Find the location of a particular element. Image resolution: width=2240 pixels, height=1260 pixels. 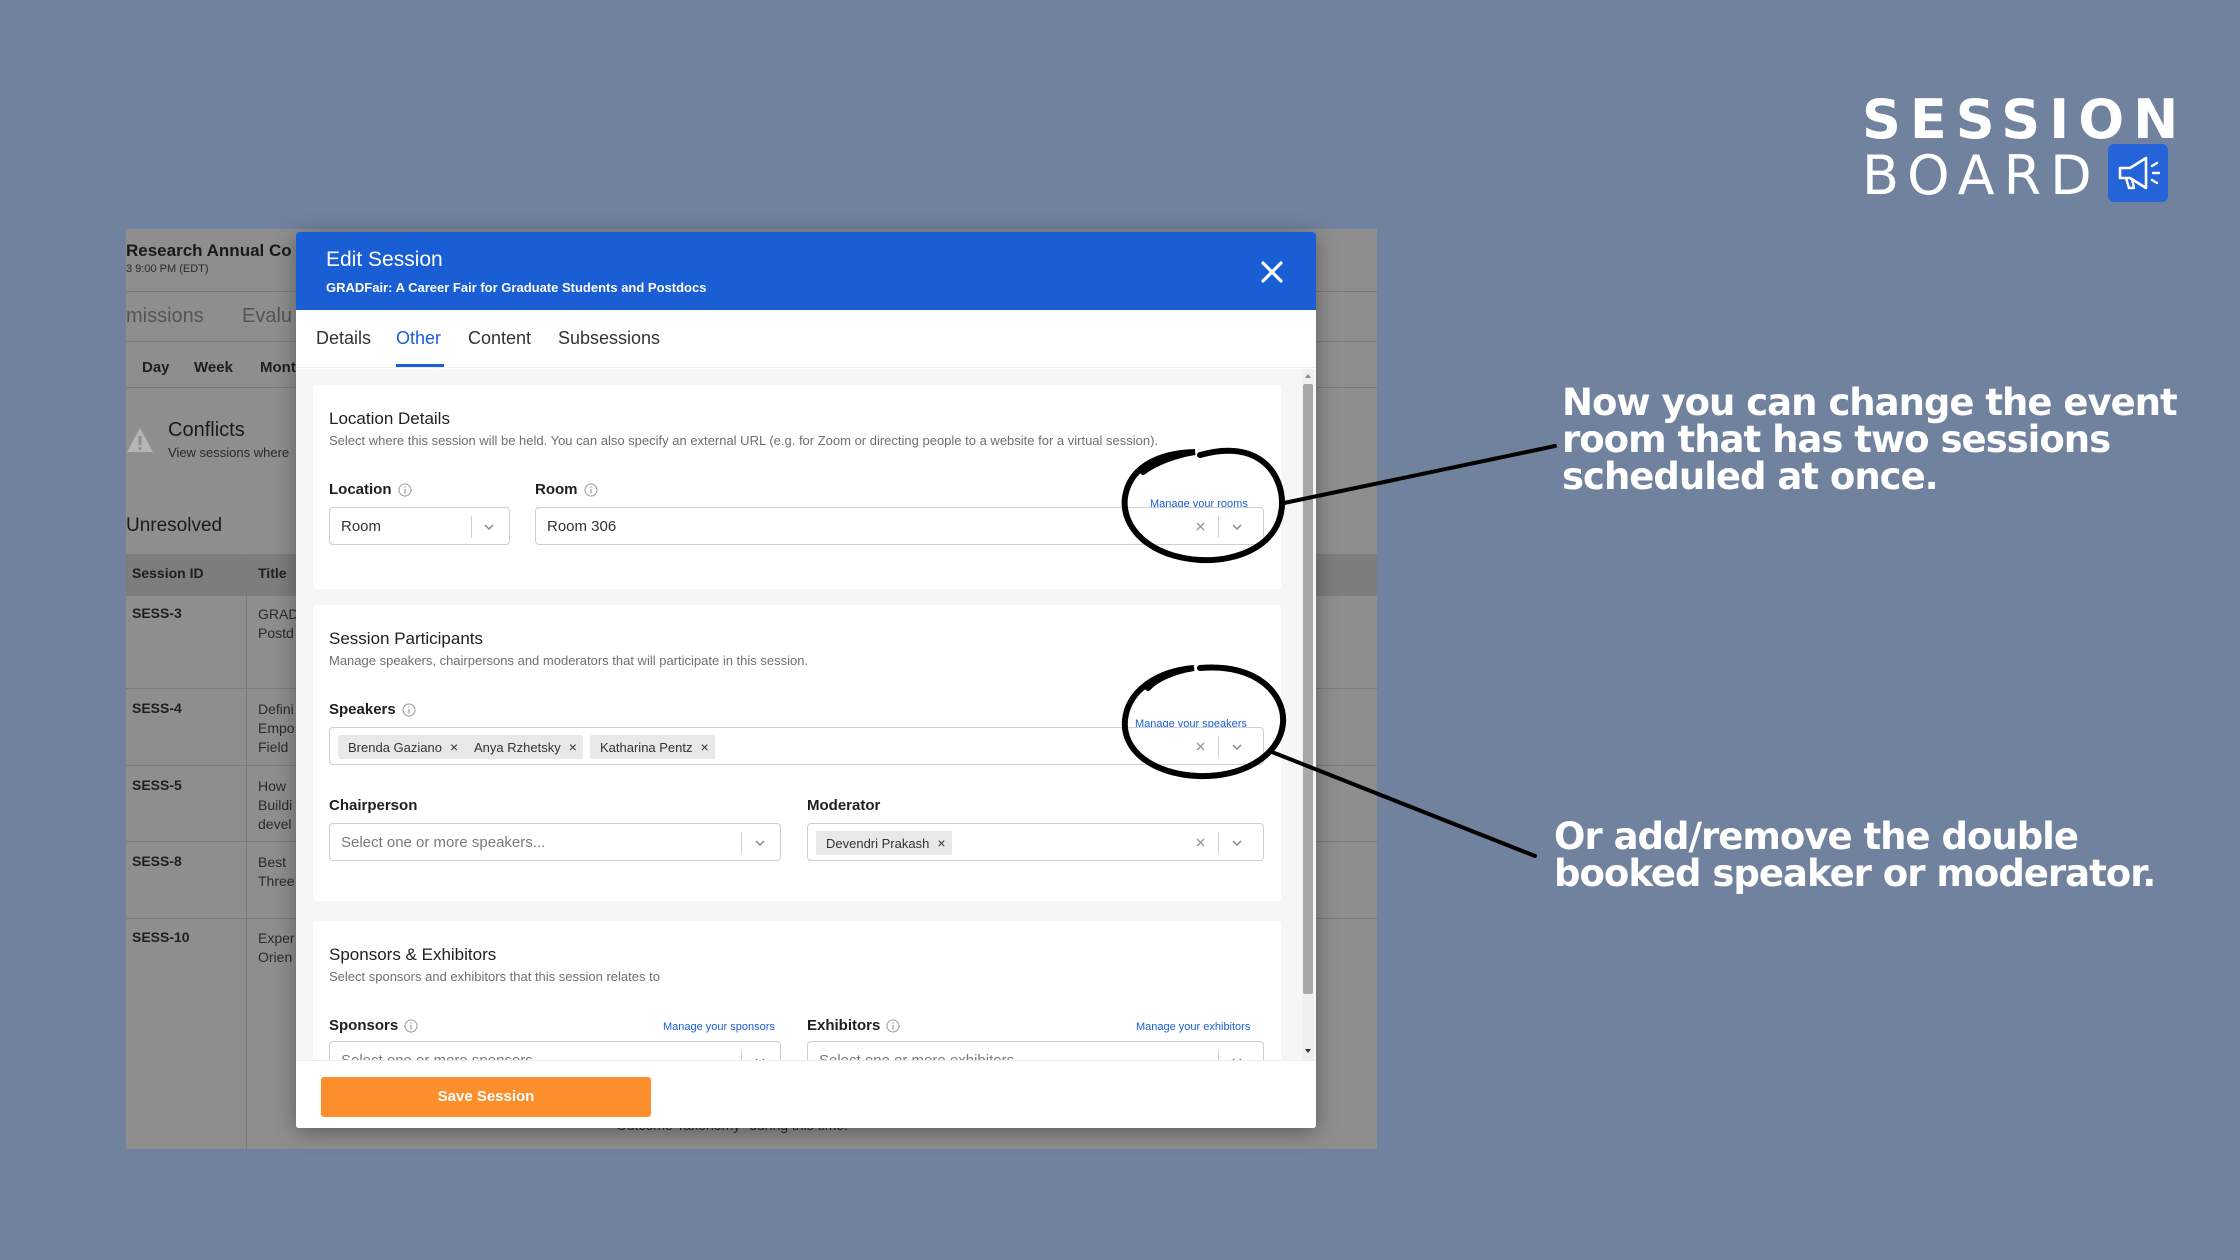

logo-badge is located at coordinates (2138, 173).